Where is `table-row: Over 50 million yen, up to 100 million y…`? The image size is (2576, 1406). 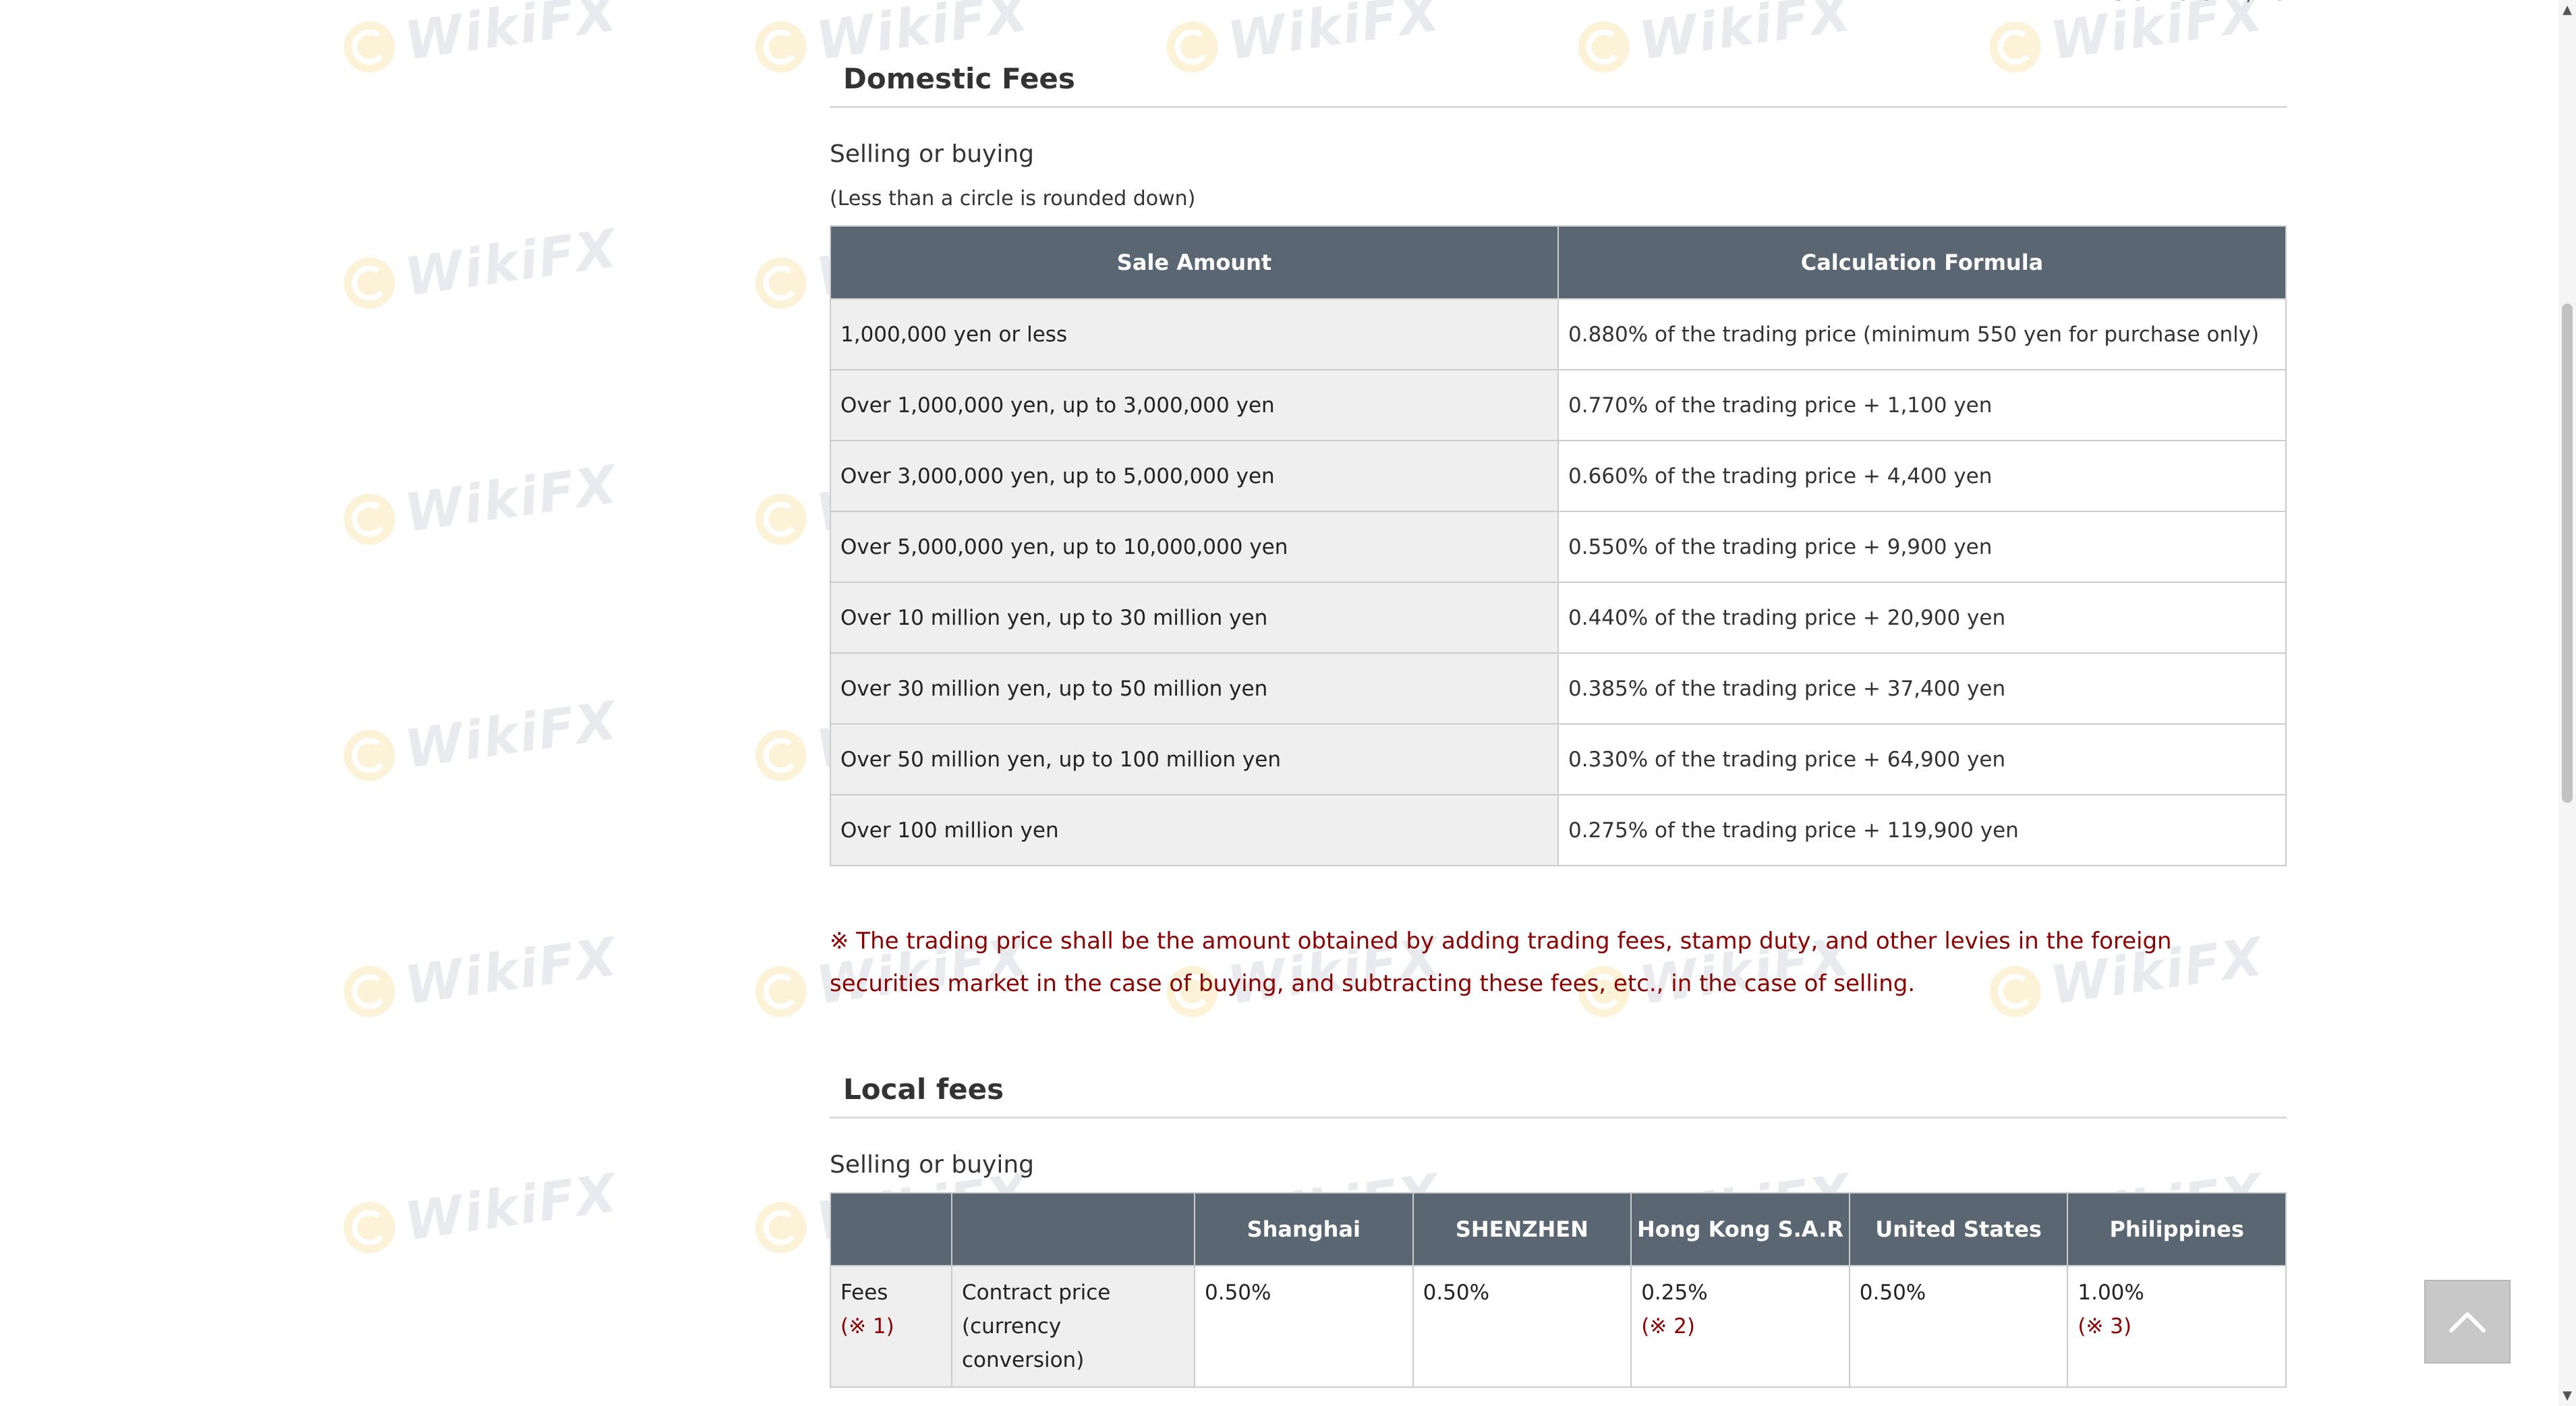
table-row: Over 50 million yen, up to 100 million y… is located at coordinates (1558, 759).